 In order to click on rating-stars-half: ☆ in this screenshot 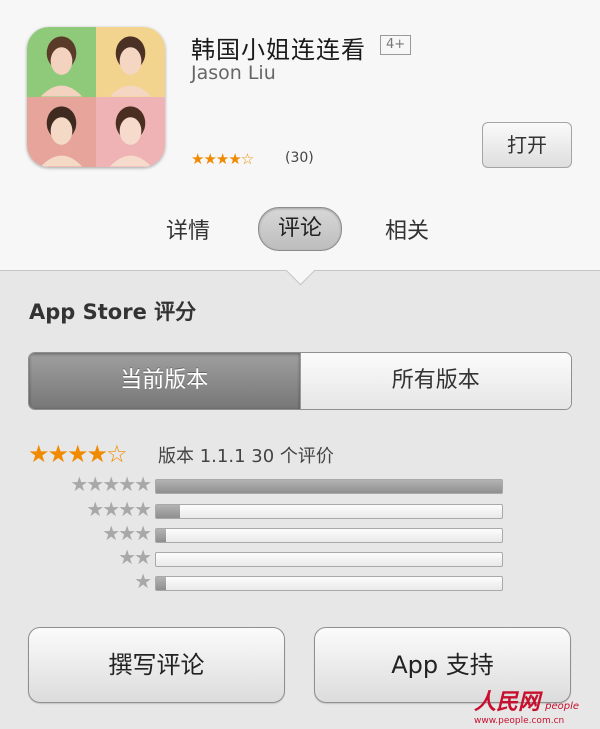, I will do `click(247, 159)`.